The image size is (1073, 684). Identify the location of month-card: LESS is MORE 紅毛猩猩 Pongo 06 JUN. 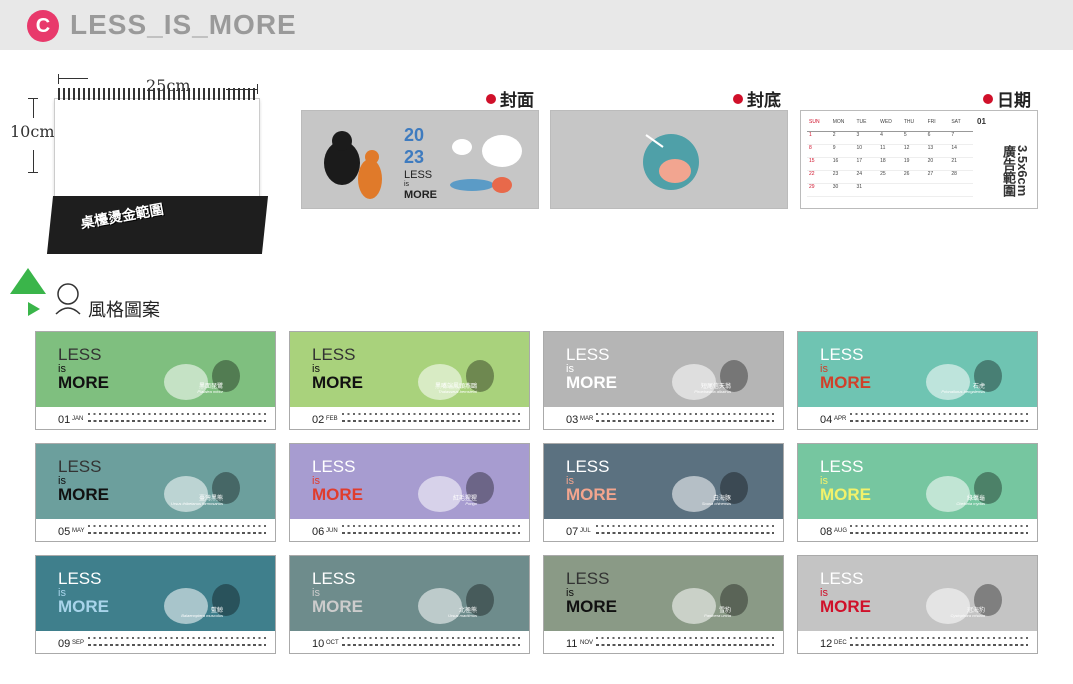
(409, 492).